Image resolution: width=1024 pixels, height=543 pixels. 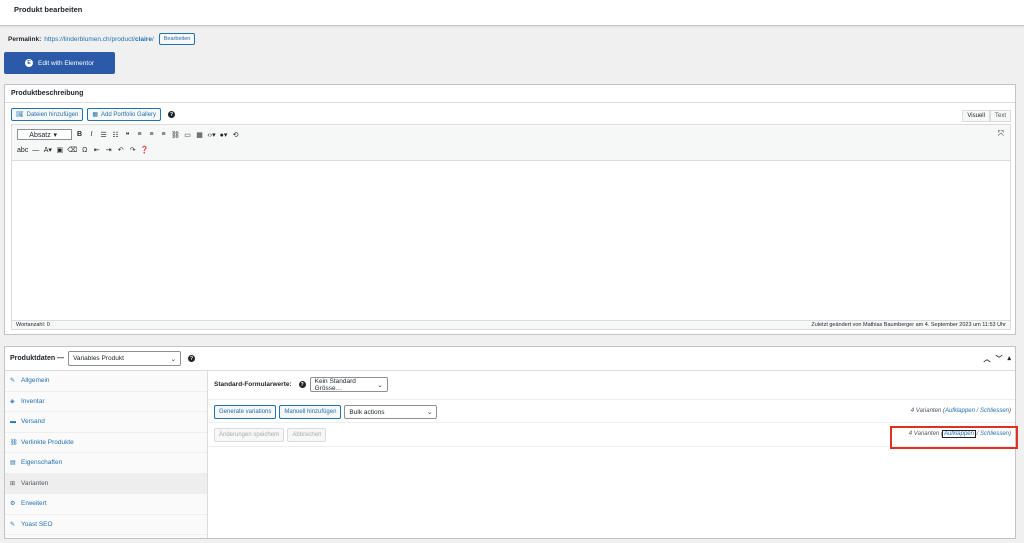 What do you see at coordinates (79, 134) in the screenshot?
I see `bold-icon: B` at bounding box center [79, 134].